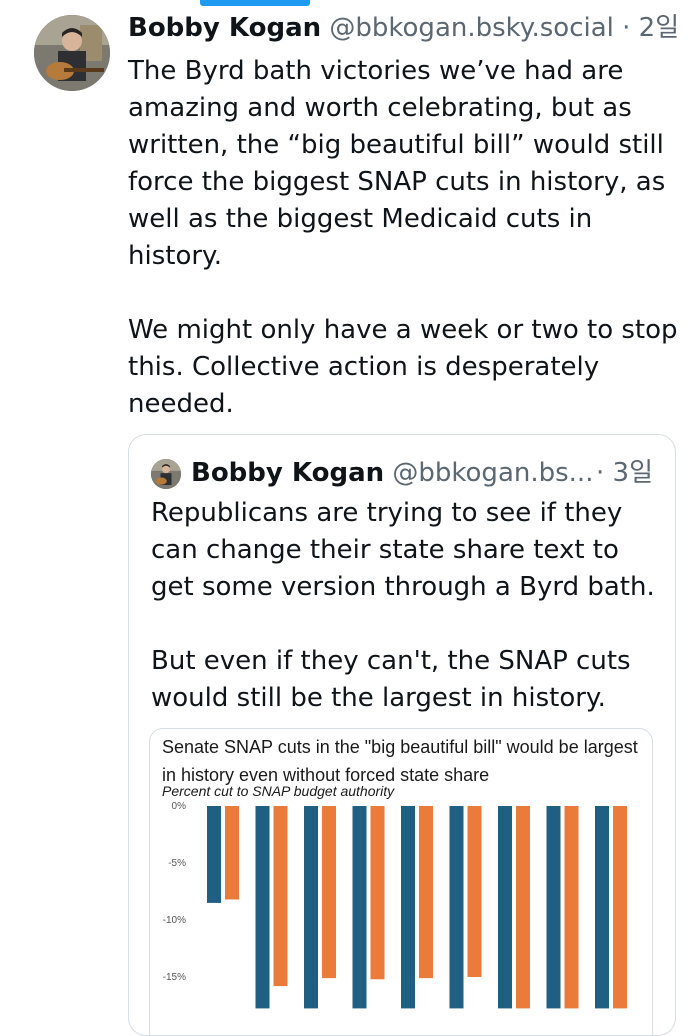 This screenshot has height=1036, width=700. Describe the element at coordinates (179, 806) in the screenshot. I see `y-tick-label: 0%` at that location.